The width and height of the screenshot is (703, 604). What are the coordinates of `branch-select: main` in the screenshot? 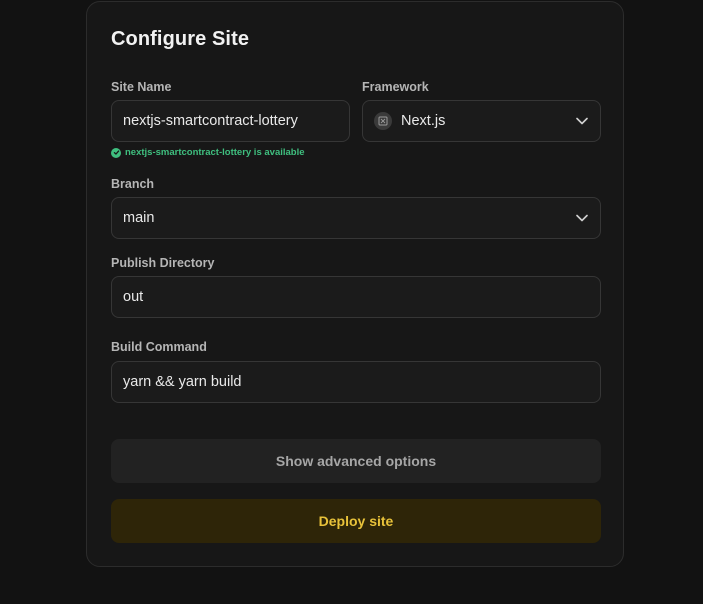 It's located at (356, 218).